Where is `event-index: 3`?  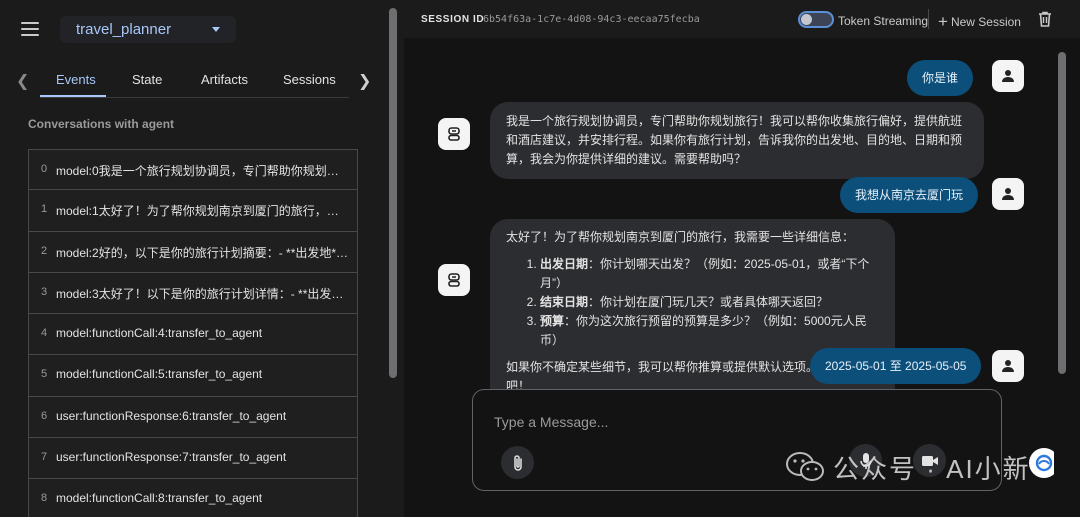
event-index: 3 is located at coordinates (44, 291).